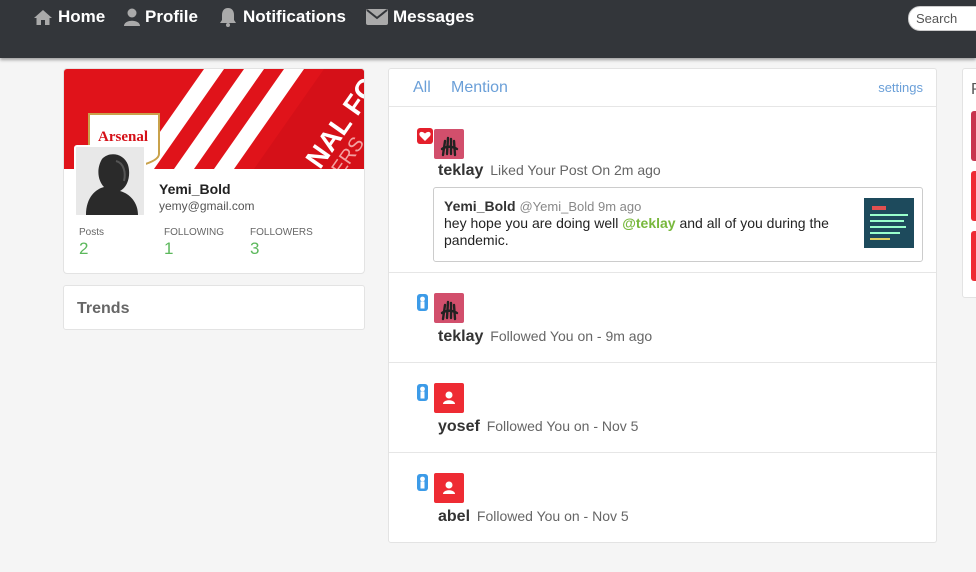 This screenshot has height=572, width=976. Describe the element at coordinates (459, 426) in the screenshot. I see `notification-user: yosef` at that location.